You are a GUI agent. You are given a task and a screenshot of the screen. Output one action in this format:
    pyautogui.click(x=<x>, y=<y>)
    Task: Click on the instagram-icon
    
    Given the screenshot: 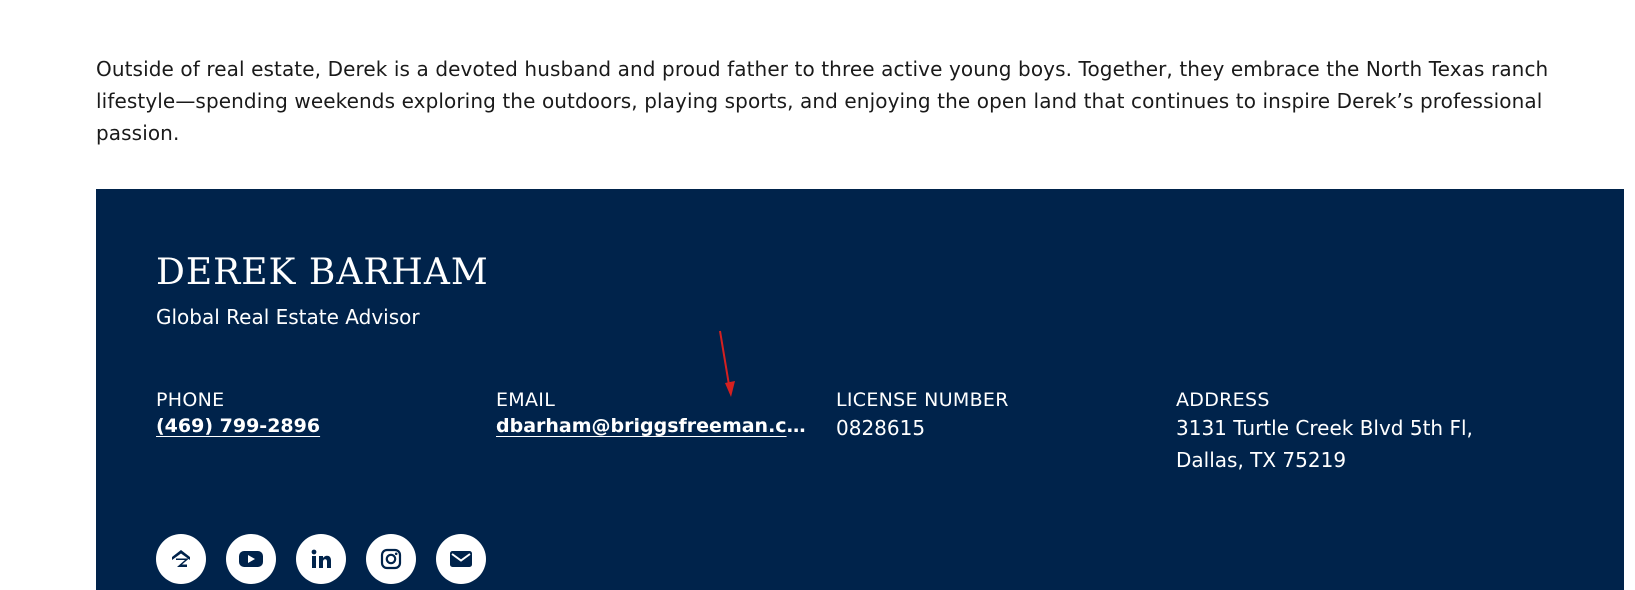 What is the action you would take?
    pyautogui.click(x=391, y=559)
    